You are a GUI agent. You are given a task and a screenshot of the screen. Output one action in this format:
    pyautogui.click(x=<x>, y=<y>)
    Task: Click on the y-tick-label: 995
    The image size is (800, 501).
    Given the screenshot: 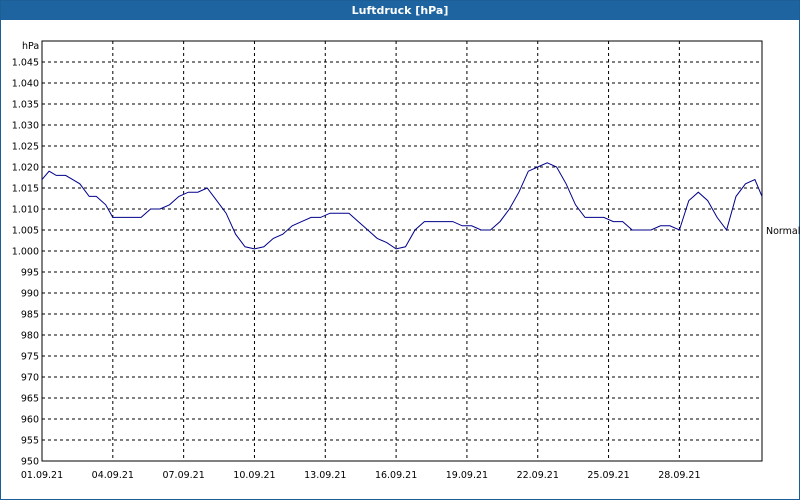 What is the action you would take?
    pyautogui.click(x=30, y=273)
    